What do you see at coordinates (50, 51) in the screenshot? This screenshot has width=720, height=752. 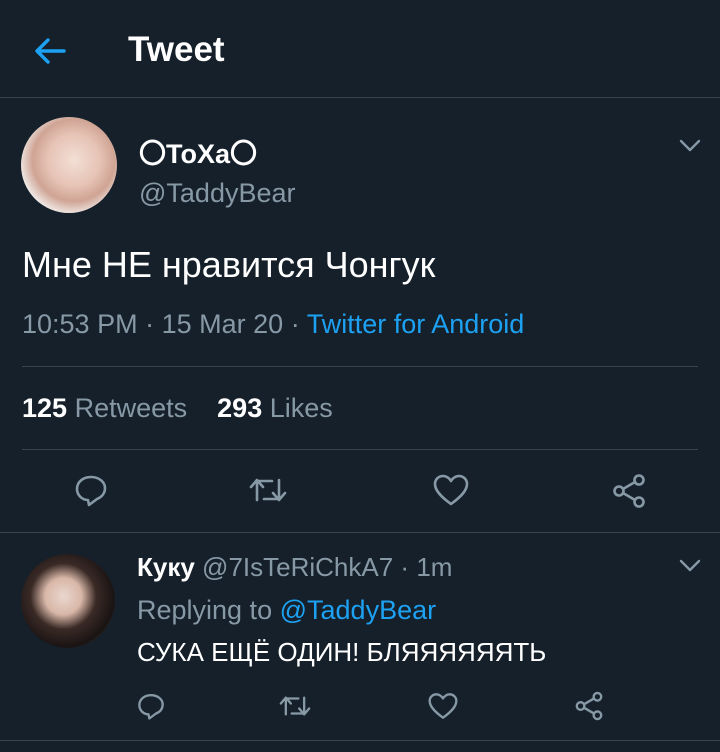 I see `back-arrow-icon` at bounding box center [50, 51].